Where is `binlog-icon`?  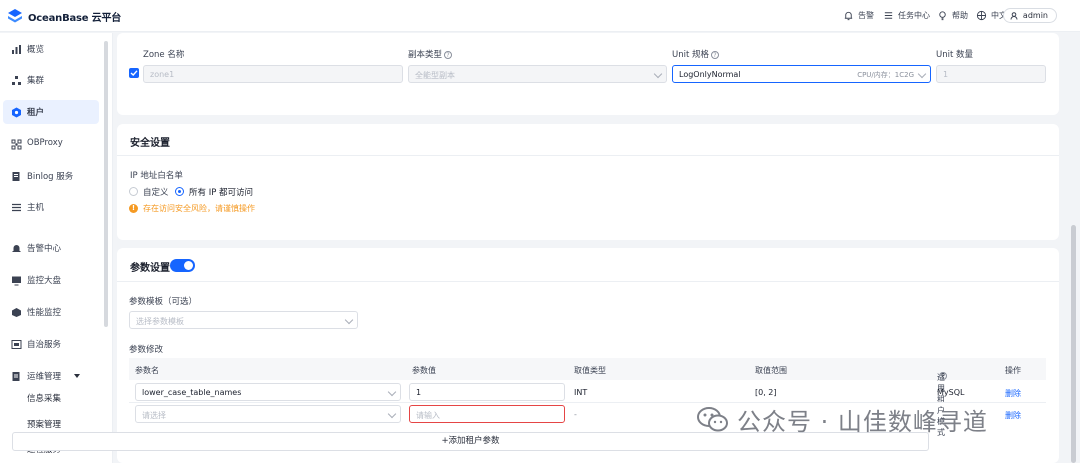
binlog-icon is located at coordinates (16, 176).